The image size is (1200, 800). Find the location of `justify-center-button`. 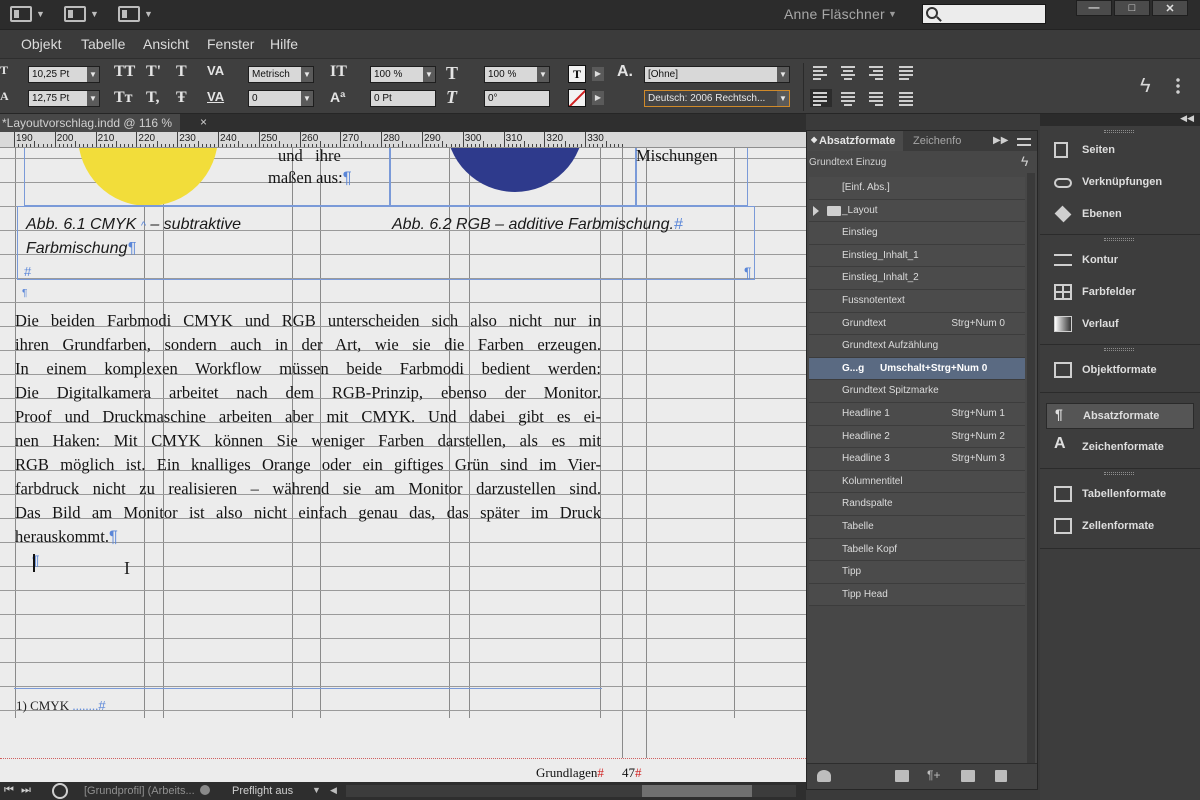

justify-center-button is located at coordinates (849, 98).